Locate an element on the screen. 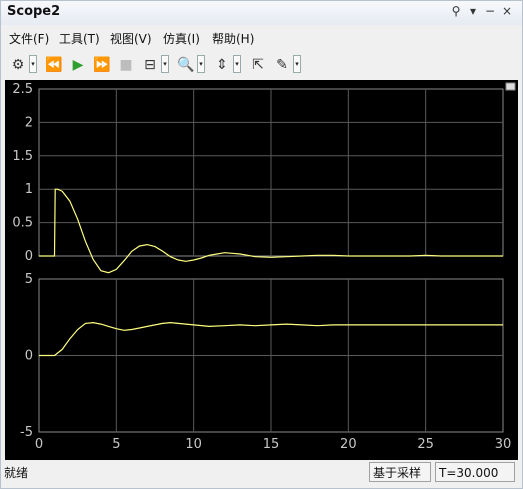 Image resolution: width=523 pixels, height=489 pixels. settings-dropdown: ▾ is located at coordinates (33, 64).